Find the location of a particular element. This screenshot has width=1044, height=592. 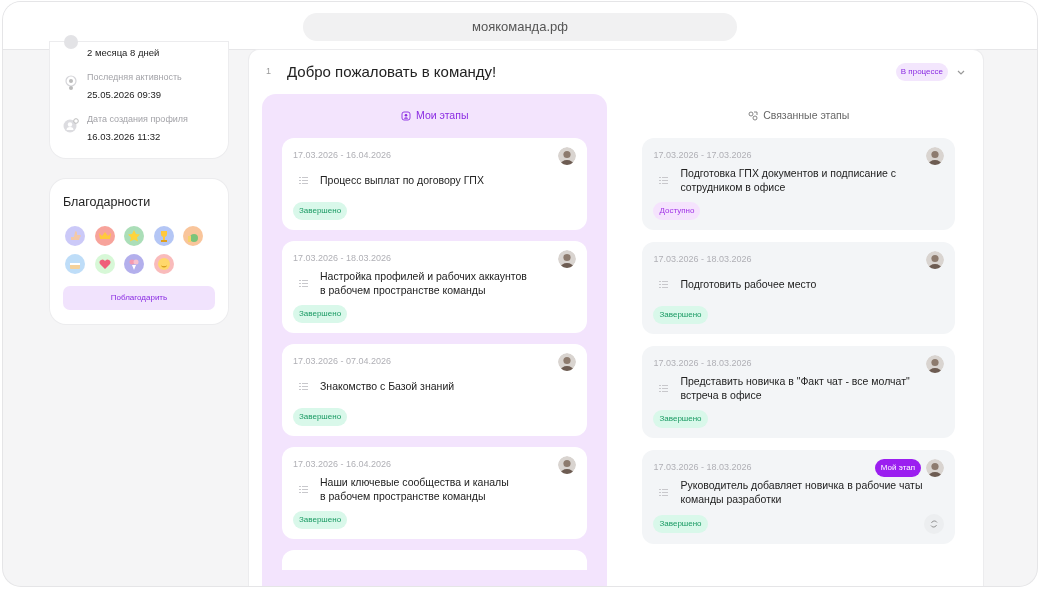

card-title: Благодарности is located at coordinates (107, 202).